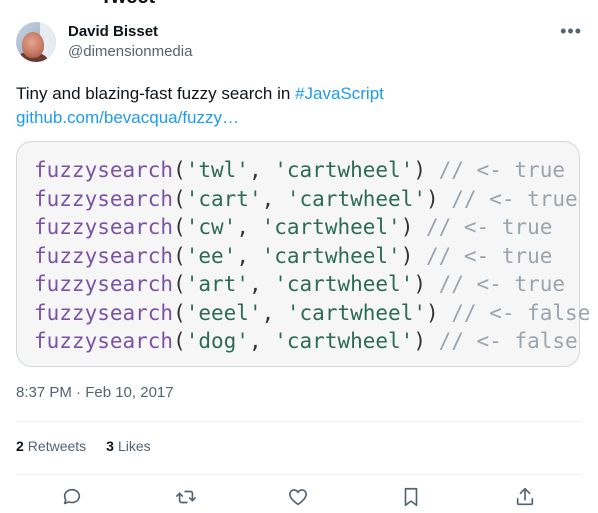 The image size is (598, 513). What do you see at coordinates (411, 497) in the screenshot?
I see `bookmark-icon` at bounding box center [411, 497].